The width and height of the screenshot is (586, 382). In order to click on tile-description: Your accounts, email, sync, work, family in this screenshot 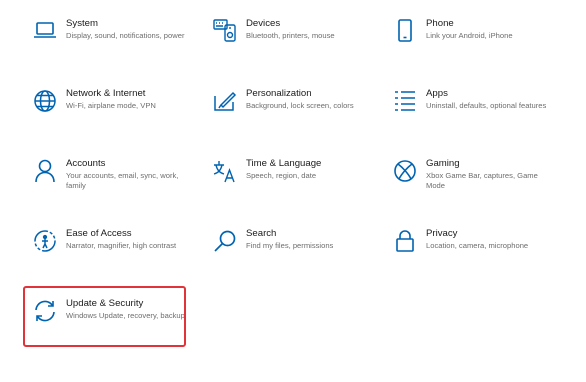, I will do `click(122, 180)`.